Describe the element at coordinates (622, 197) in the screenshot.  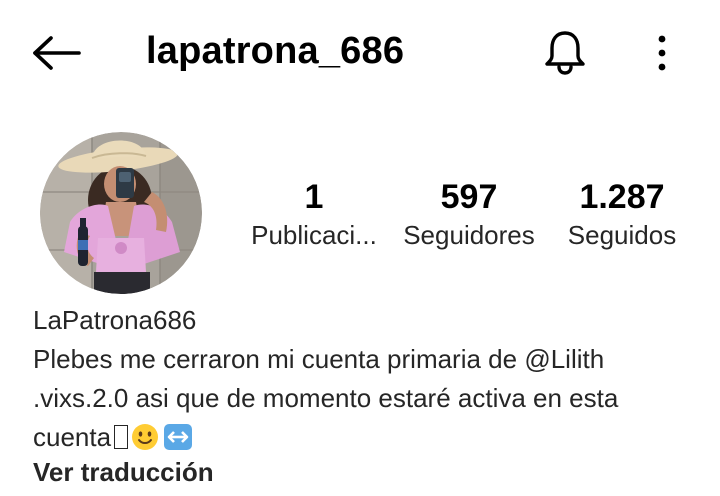
I see `following-count: 1.287` at that location.